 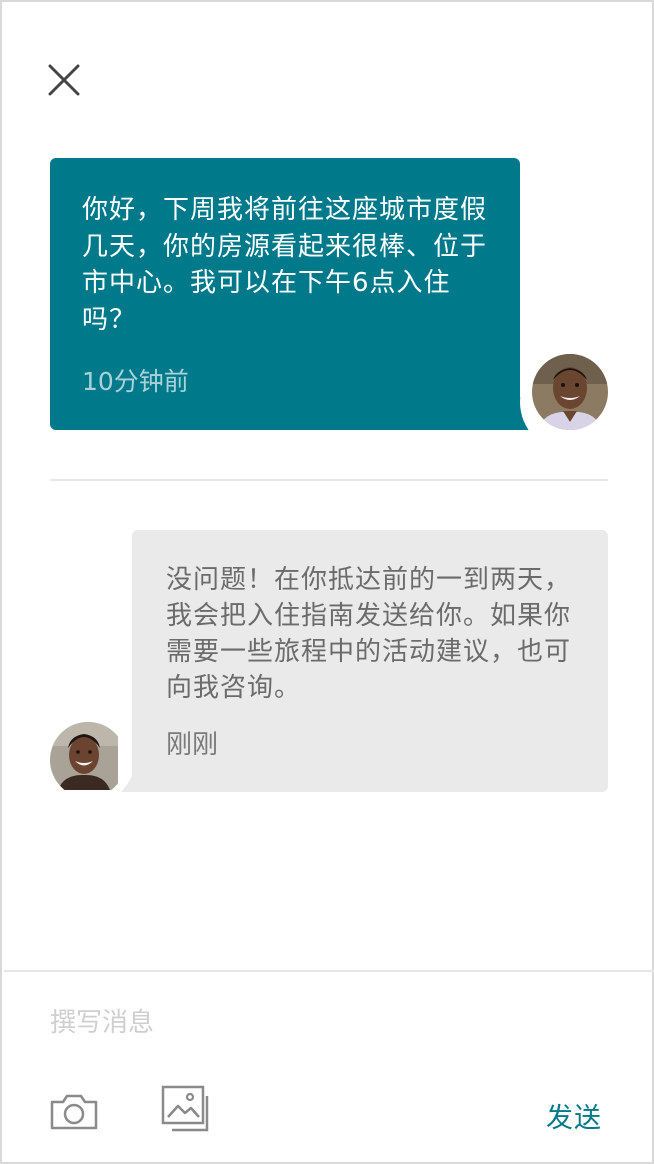 What do you see at coordinates (74, 1112) in the screenshot?
I see `camera-icon` at bounding box center [74, 1112].